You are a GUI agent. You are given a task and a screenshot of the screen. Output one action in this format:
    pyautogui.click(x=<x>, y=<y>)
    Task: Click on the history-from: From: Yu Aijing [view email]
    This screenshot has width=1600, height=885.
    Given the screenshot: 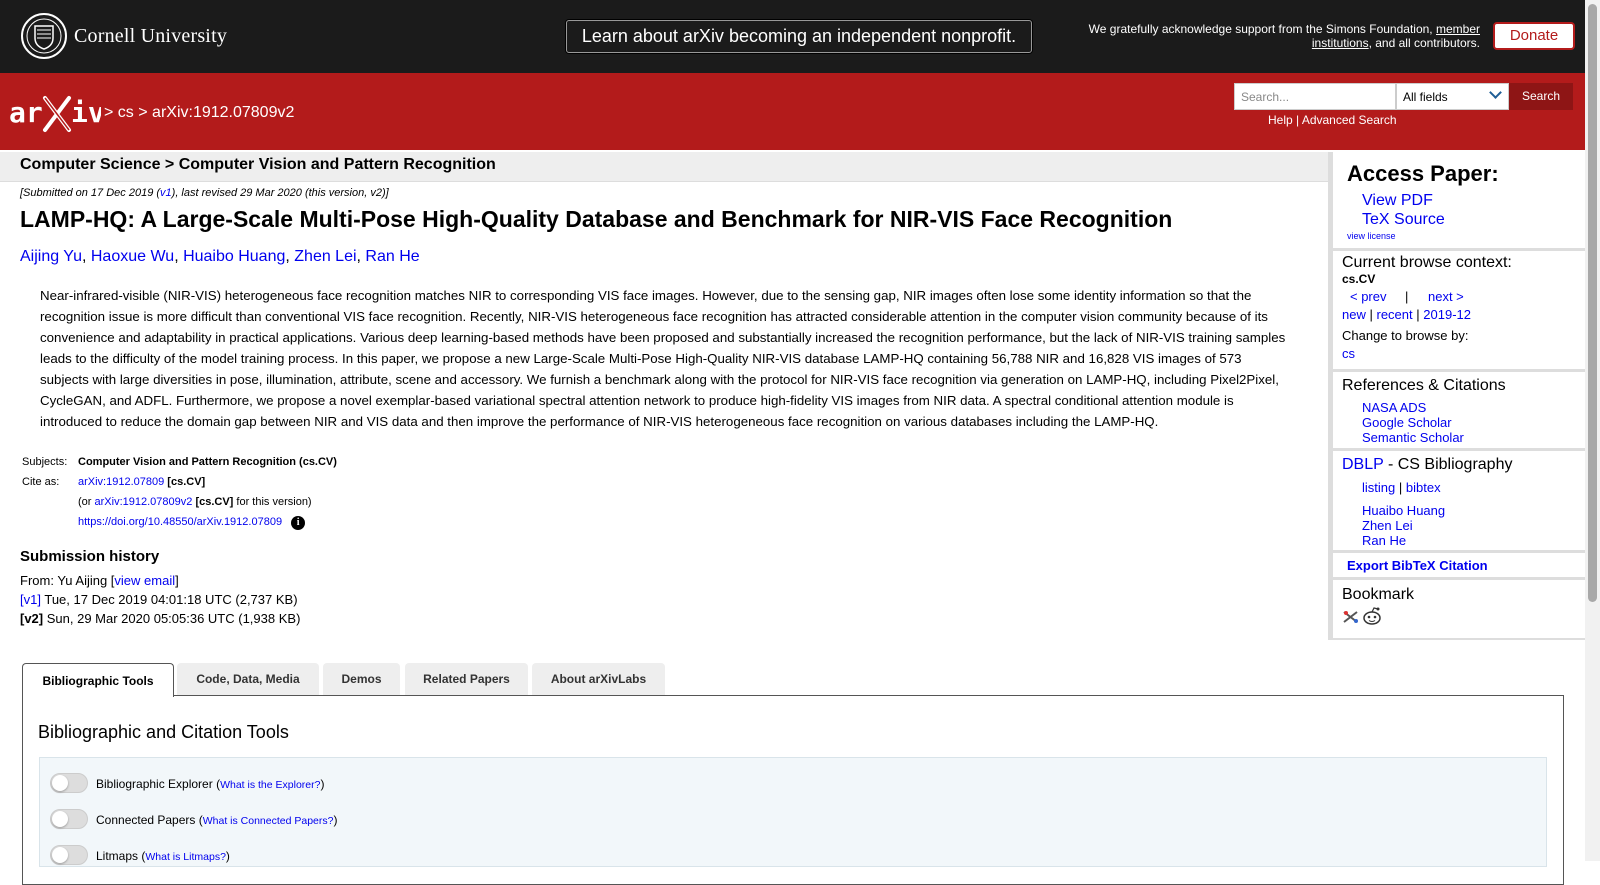 What is the action you would take?
    pyautogui.click(x=160, y=580)
    